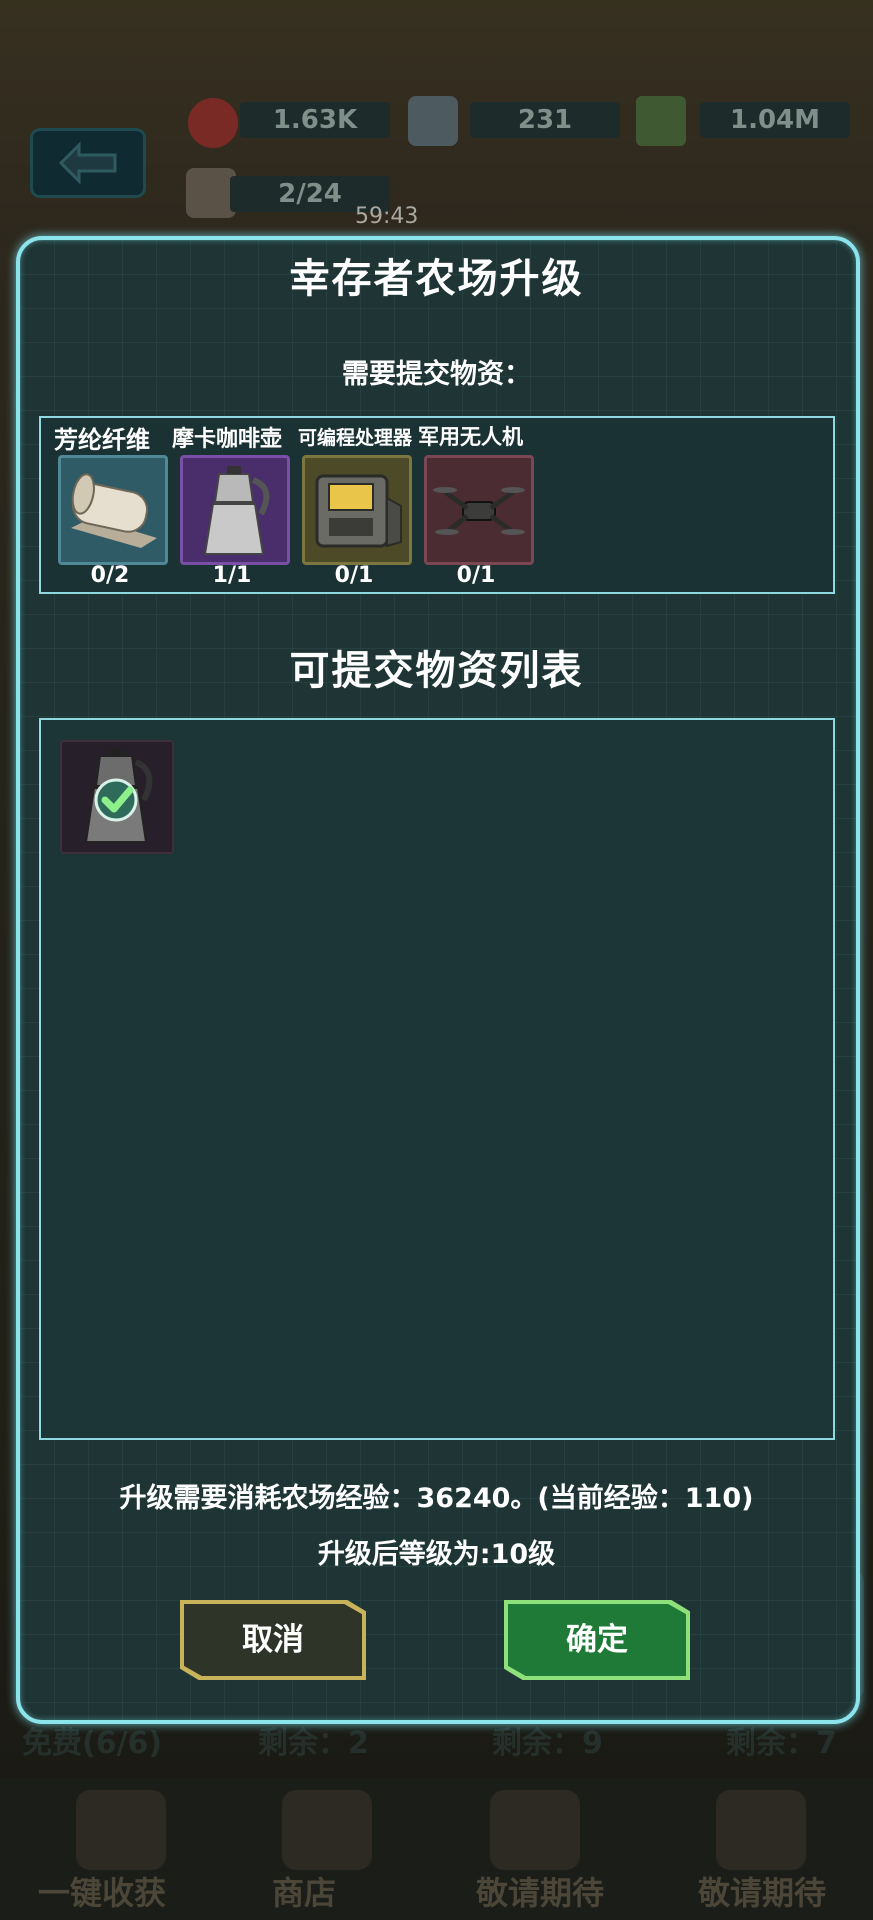  What do you see at coordinates (661, 121) in the screenshot?
I see `cash-icon` at bounding box center [661, 121].